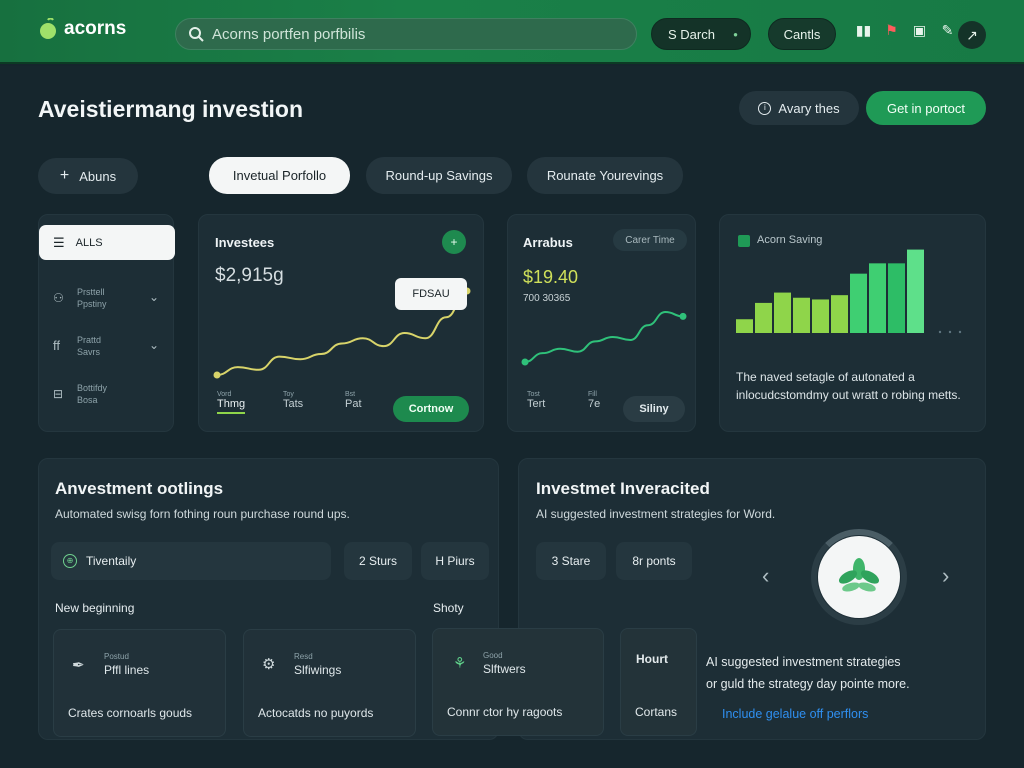 This screenshot has height=768, width=1024. I want to click on sidebar-item-1: ⚇ Prsttell Ppstiny ⌄, so click(108, 300).